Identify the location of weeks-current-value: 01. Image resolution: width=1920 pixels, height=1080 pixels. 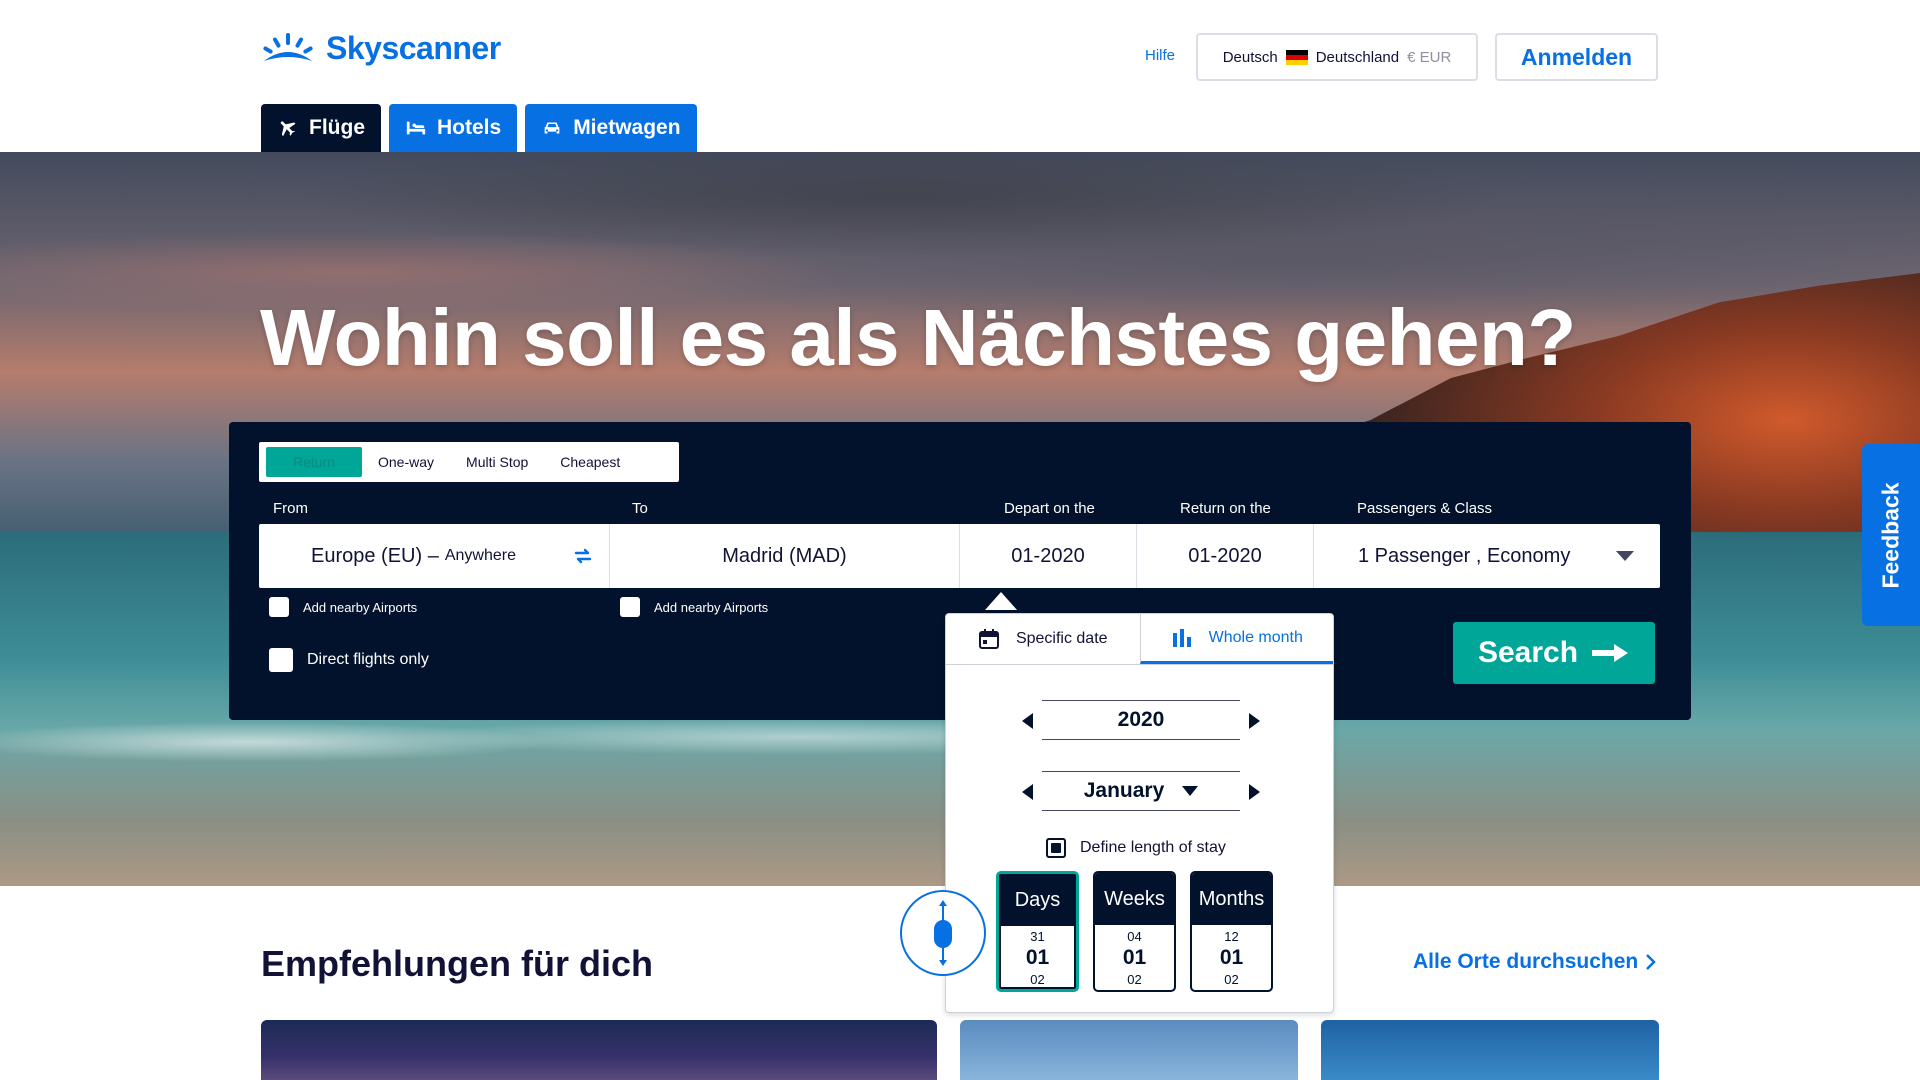
(1134, 957).